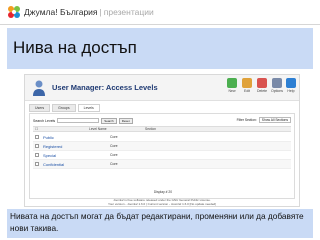 This screenshot has width=320, height=240. I want to click on users-icon, so click(39, 88).